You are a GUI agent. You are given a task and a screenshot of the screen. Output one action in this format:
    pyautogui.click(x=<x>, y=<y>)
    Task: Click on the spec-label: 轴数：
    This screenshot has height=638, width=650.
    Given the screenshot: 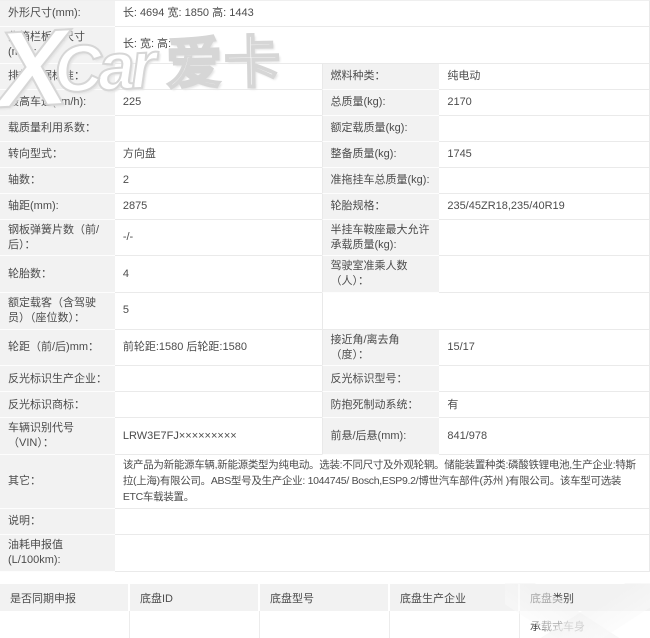 What is the action you would take?
    pyautogui.click(x=57, y=180)
    